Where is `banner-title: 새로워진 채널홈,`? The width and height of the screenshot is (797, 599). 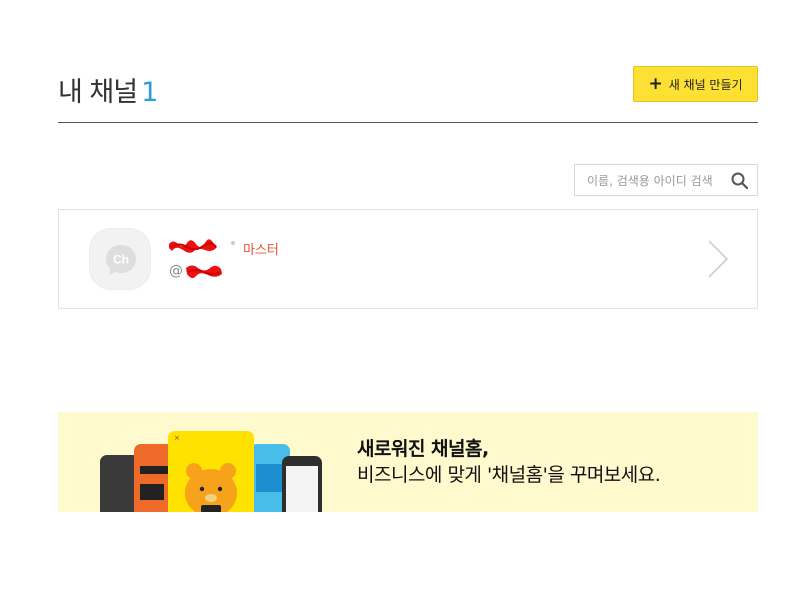 banner-title: 새로워진 채널홈, is located at coordinates (423, 449).